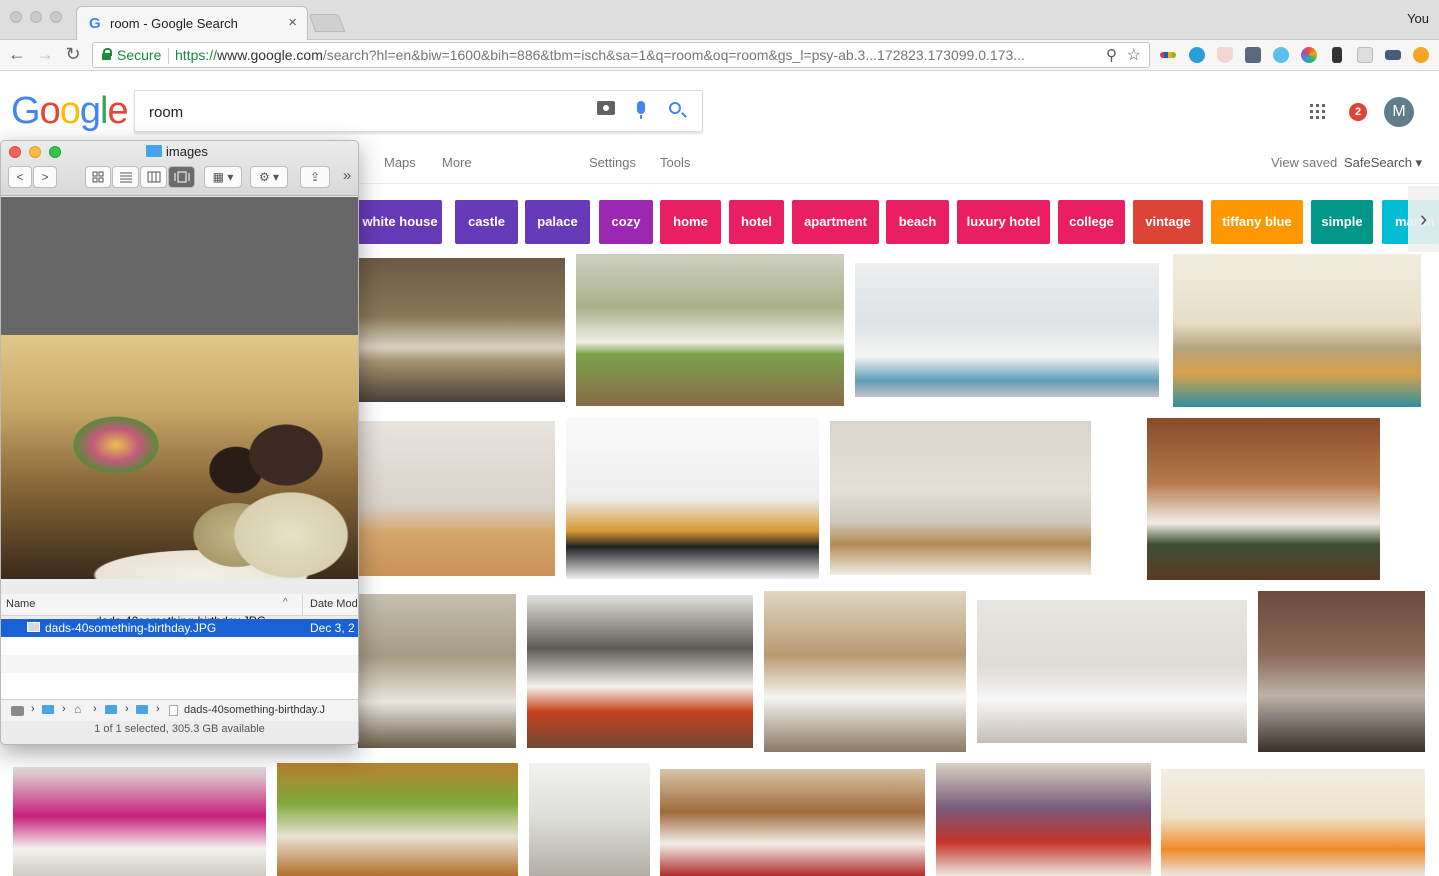 This screenshot has width=1439, height=876. I want to click on view-saved-link: View saved, so click(1304, 162).